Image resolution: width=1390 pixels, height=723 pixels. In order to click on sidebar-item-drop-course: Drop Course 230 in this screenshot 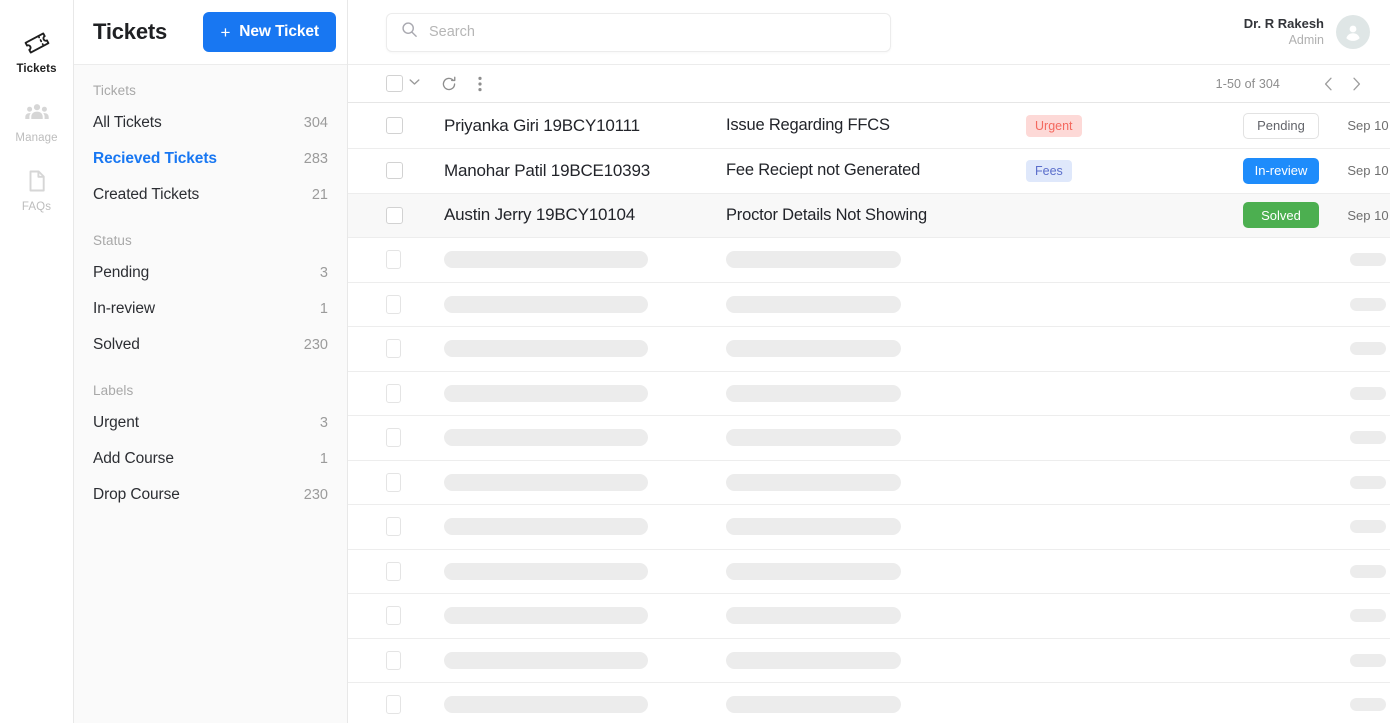, I will do `click(210, 495)`.